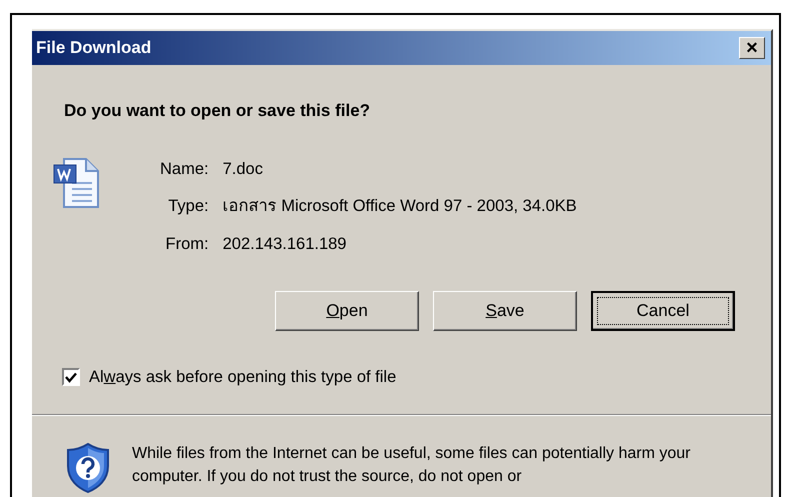 The width and height of the screenshot is (785, 497). I want to click on field-value: เอกสาร Microsoft Office Word 97 - 2003, 34.0KB, so click(399, 207).